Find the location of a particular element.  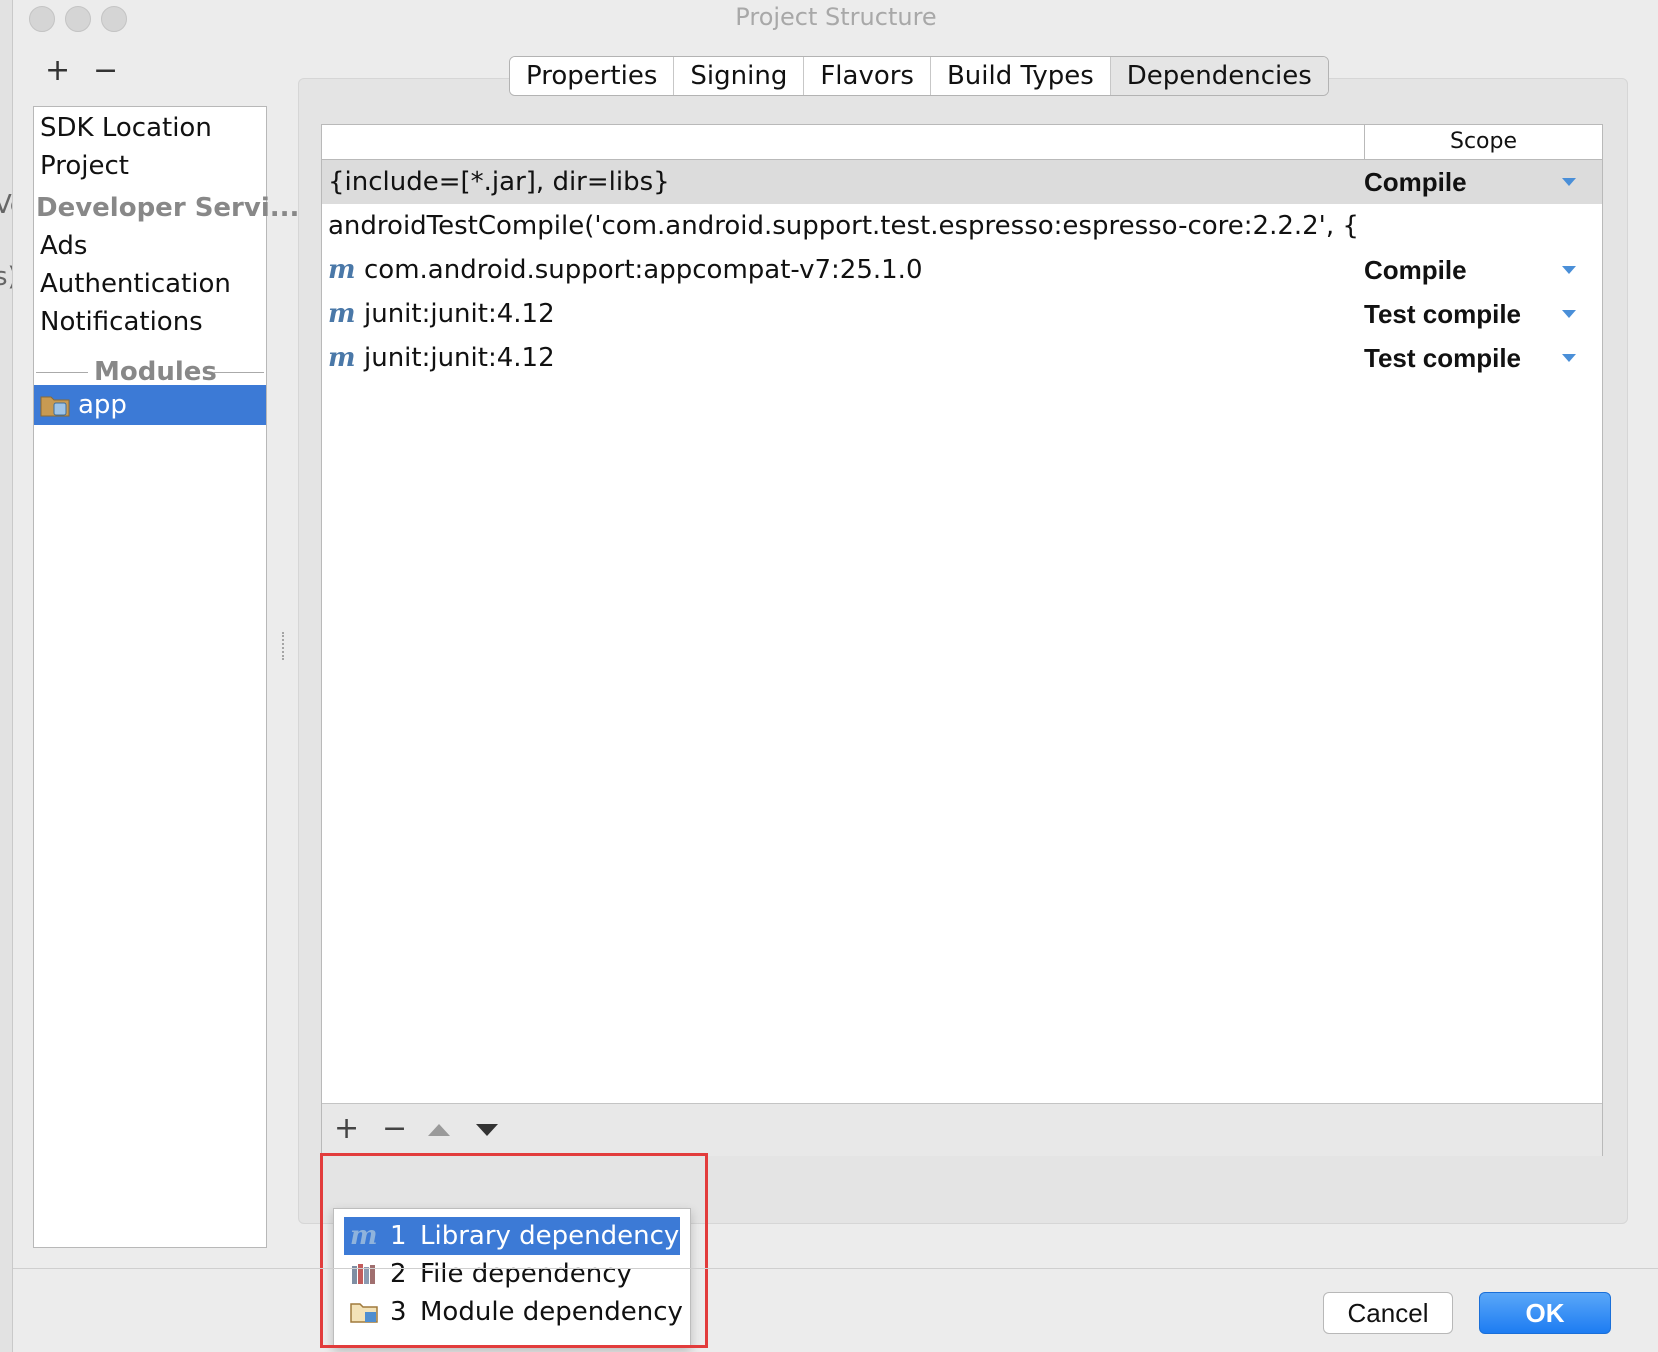

splitter-handle is located at coordinates (285, 646).